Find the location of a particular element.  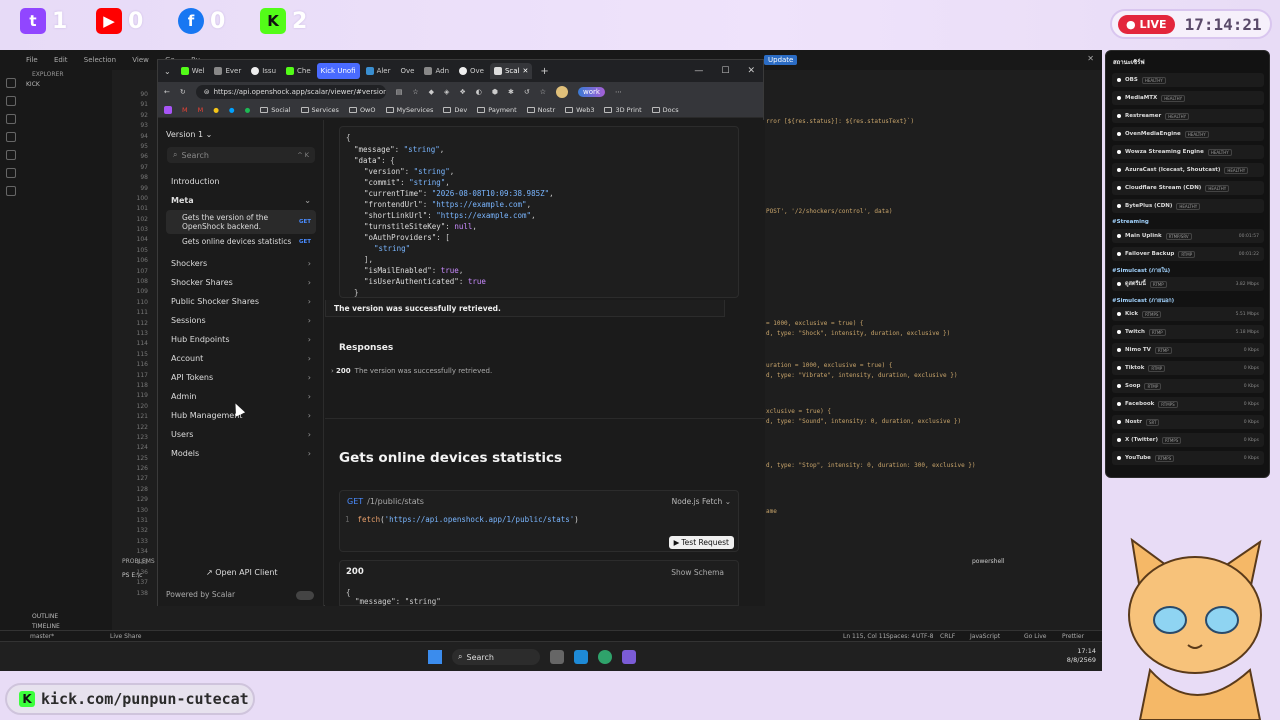

status-position: Ln 115, Col 11 is located at coordinates (864, 636).